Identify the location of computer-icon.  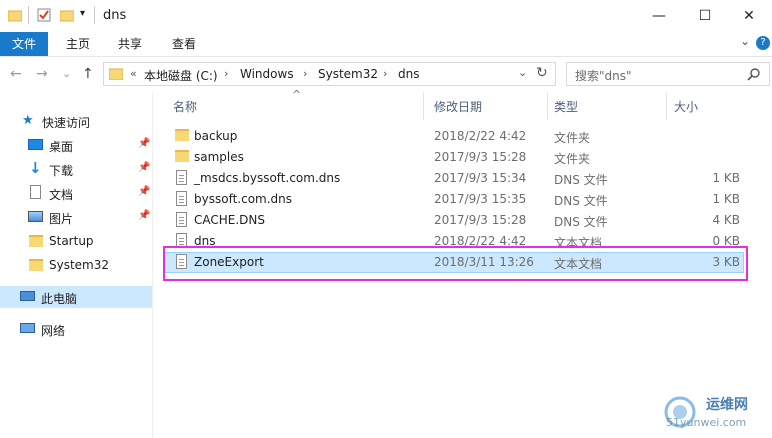
(27, 296).